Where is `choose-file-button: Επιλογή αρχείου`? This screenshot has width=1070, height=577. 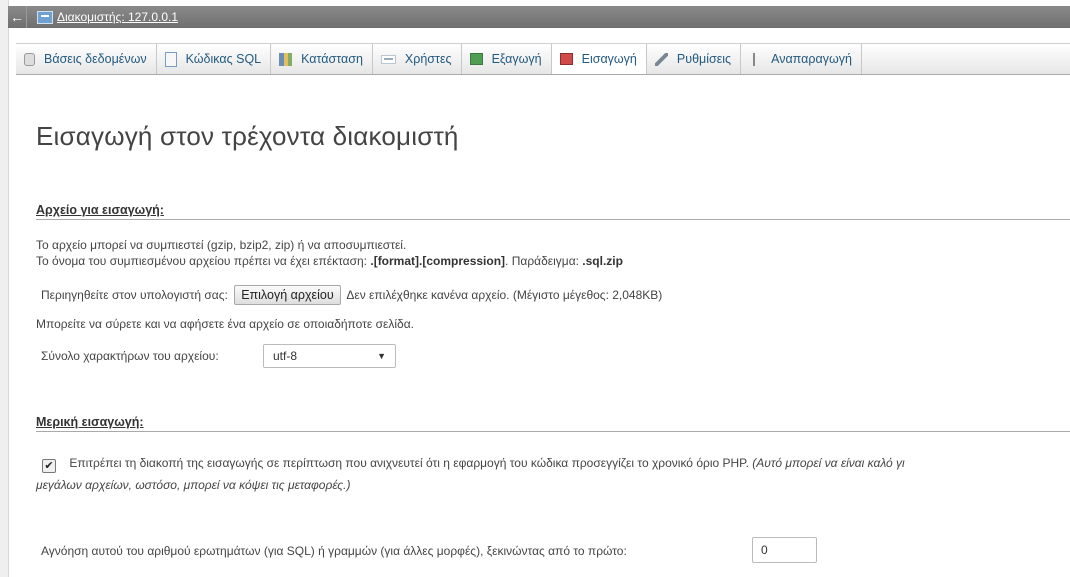 choose-file-button: Επιλογή αρχείου is located at coordinates (287, 295).